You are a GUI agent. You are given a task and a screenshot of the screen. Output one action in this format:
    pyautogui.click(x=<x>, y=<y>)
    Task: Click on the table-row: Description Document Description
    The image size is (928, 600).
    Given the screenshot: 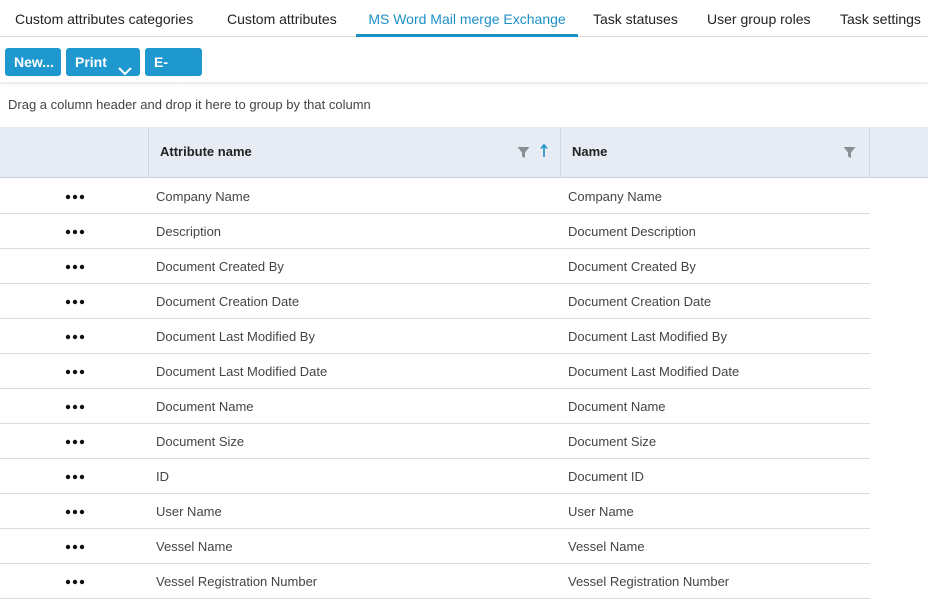 What is the action you would take?
    pyautogui.click(x=435, y=231)
    